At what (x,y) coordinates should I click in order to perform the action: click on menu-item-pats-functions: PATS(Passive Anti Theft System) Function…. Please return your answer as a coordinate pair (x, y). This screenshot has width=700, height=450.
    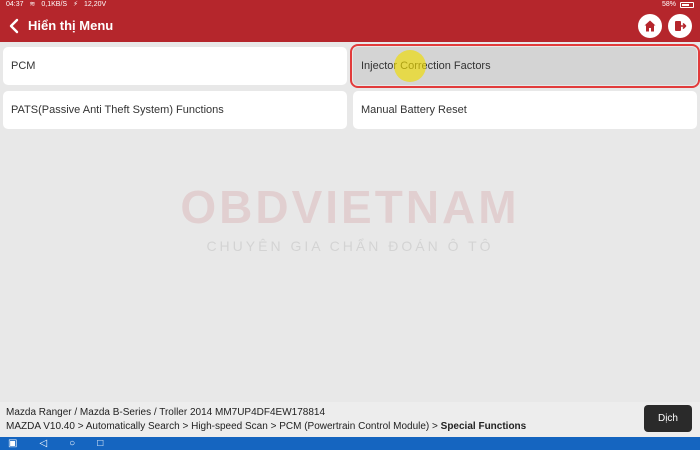
    Looking at the image, I should click on (175, 110).